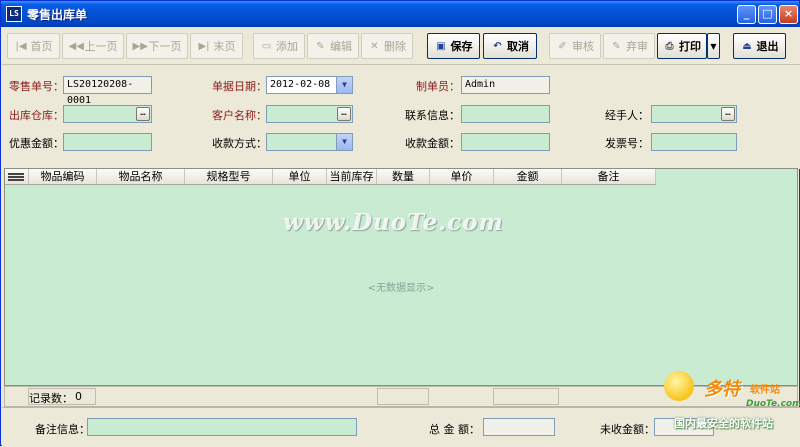 The image size is (800, 447). What do you see at coordinates (627, 143) in the screenshot?
I see `invoice-label: 发票号：` at bounding box center [627, 143].